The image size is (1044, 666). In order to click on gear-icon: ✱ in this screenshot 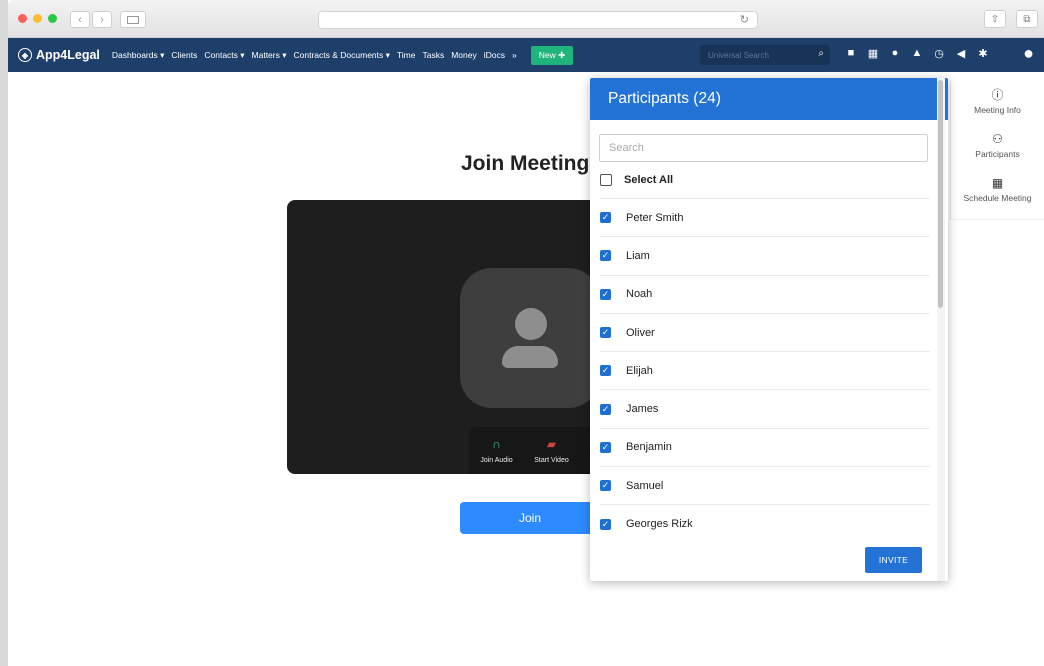, I will do `click(983, 53)`.